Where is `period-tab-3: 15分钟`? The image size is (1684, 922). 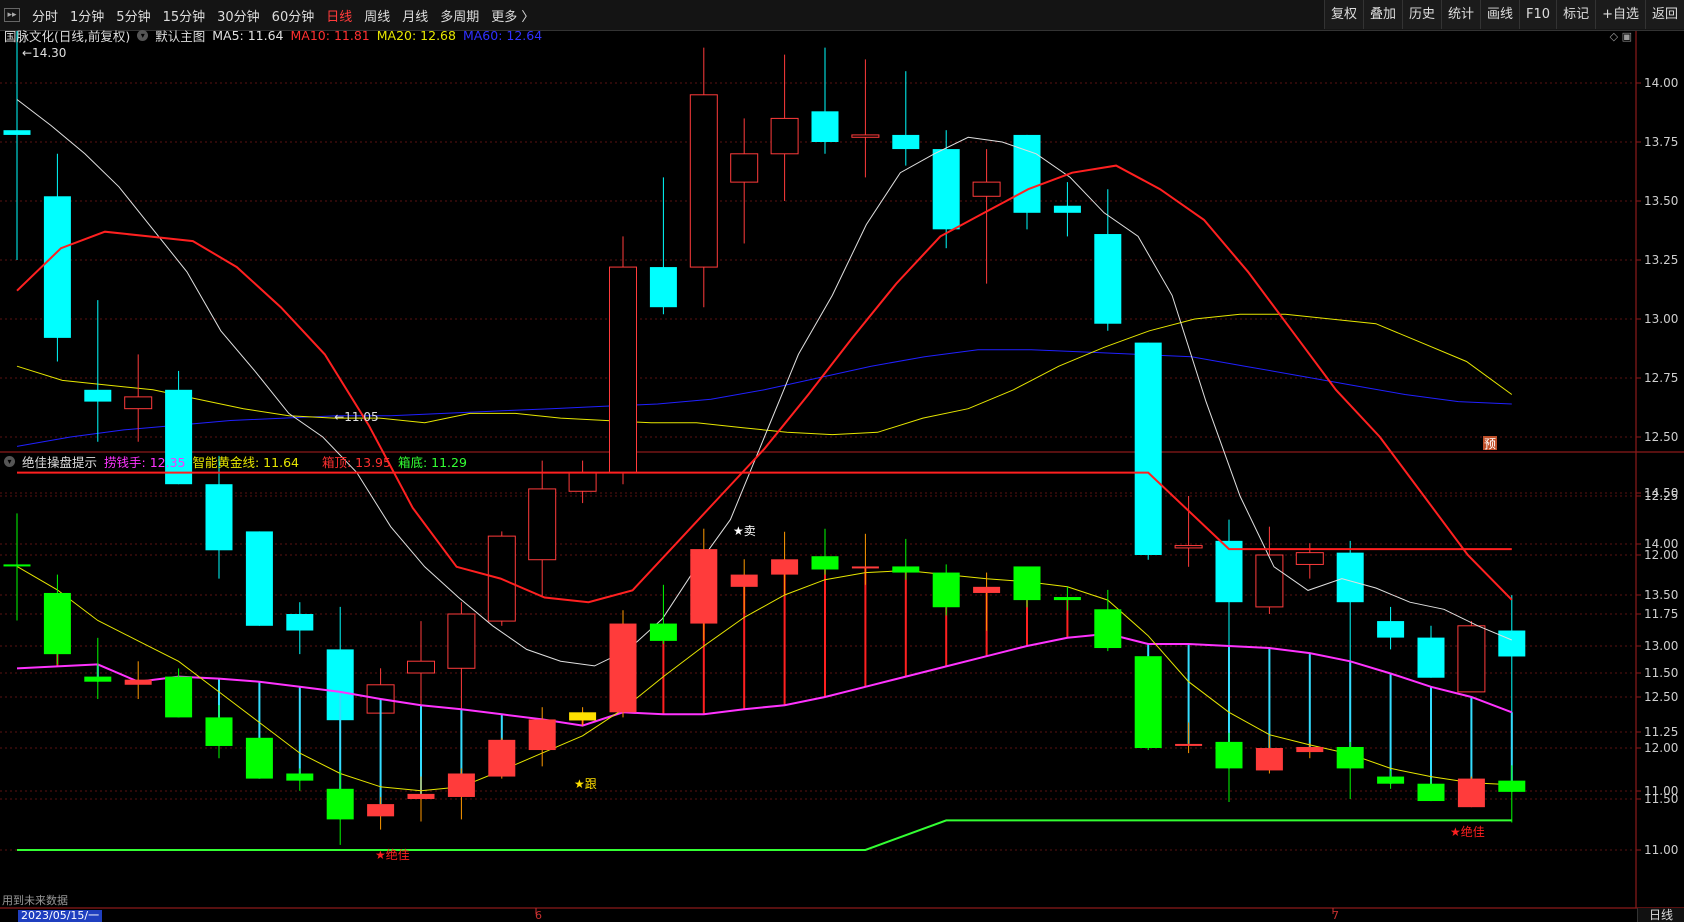
period-tab-3: 15分钟 is located at coordinates (184, 15).